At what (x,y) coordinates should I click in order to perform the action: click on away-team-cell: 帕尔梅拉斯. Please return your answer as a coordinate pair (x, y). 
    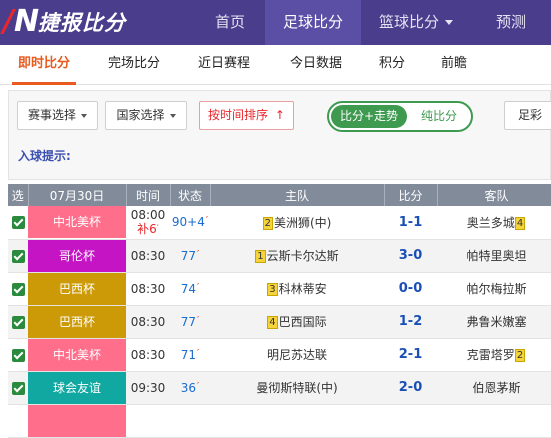
    Looking at the image, I should click on (494, 289).